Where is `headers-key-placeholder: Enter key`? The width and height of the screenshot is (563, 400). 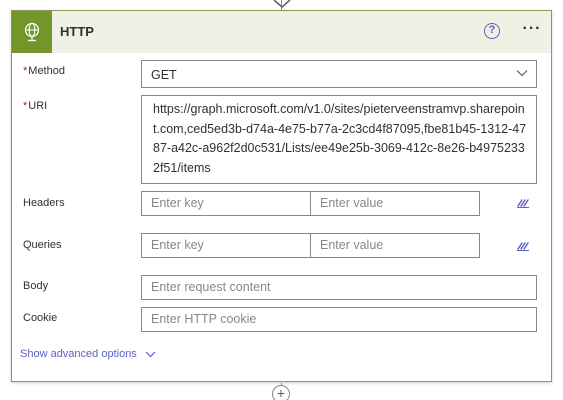
headers-key-placeholder: Enter key is located at coordinates (177, 203).